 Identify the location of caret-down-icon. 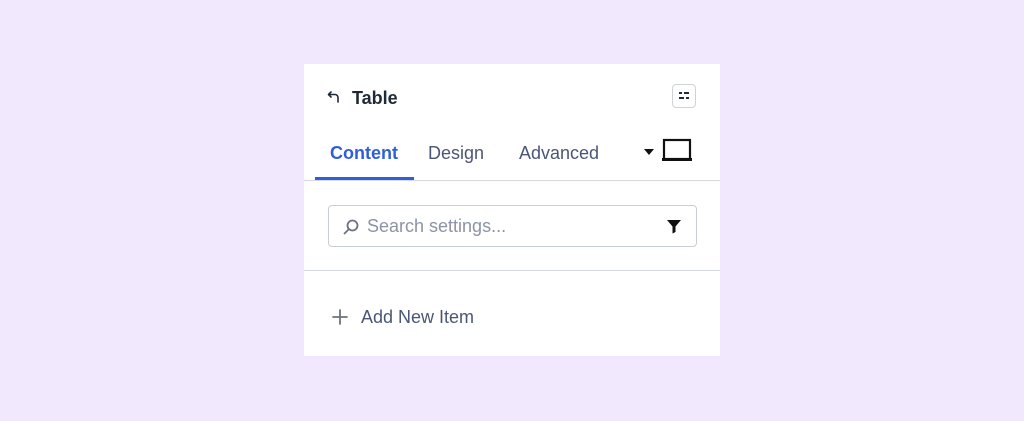
(649, 152).